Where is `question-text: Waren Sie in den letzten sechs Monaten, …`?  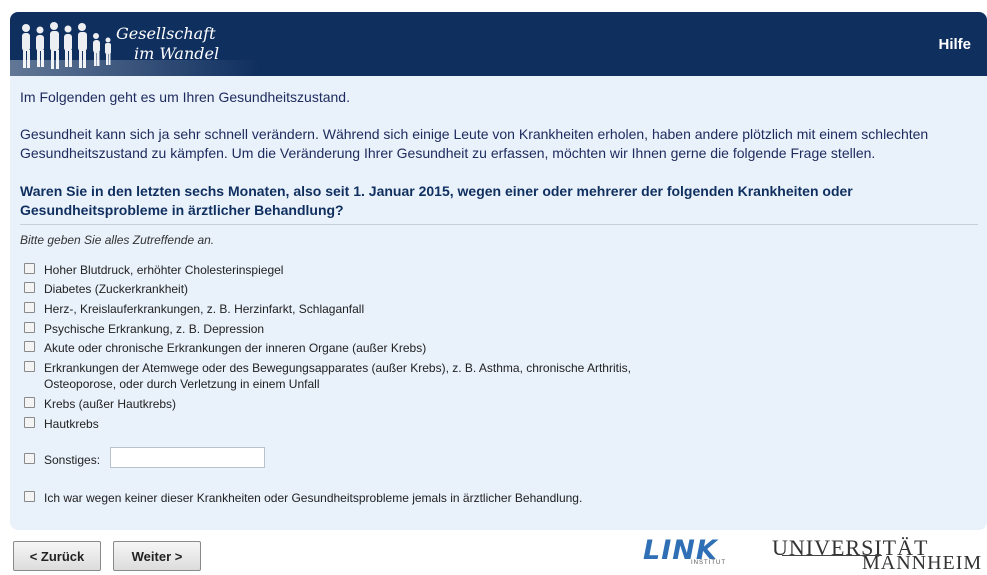 question-text: Waren Sie in den letzten sechs Monaten, … is located at coordinates (436, 200).